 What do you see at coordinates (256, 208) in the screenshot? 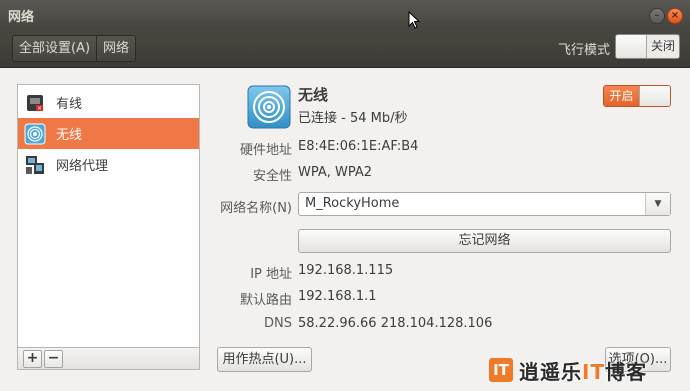
I see `network-name-label: 网络名称(N)` at bounding box center [256, 208].